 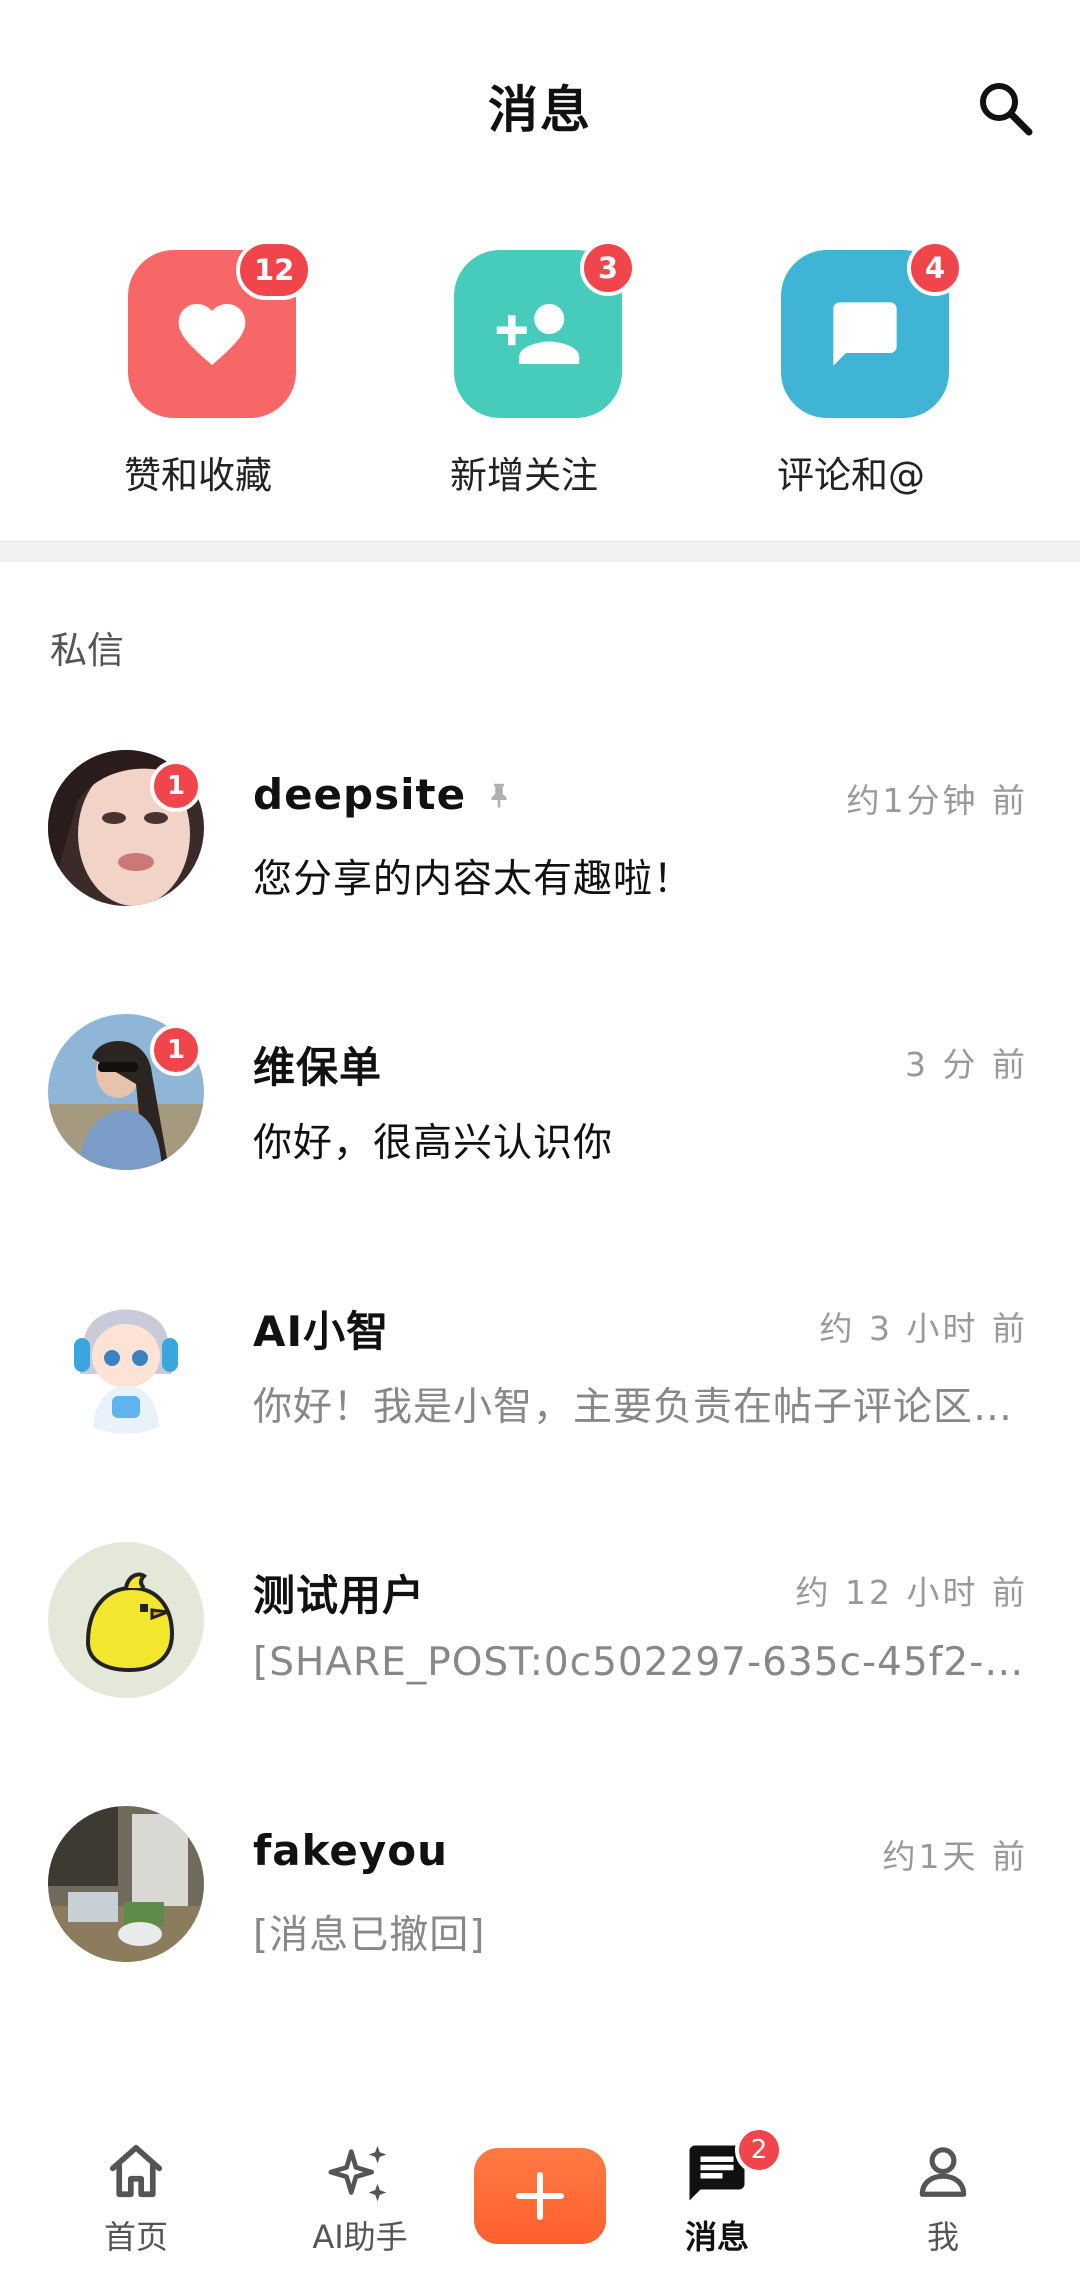 What do you see at coordinates (865, 334) in the screenshot?
I see `chat-bubble-icon` at bounding box center [865, 334].